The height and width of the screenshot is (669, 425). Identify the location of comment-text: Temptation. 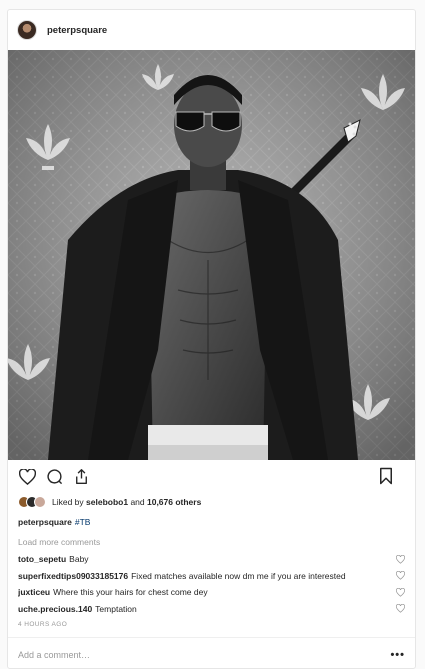
(116, 608).